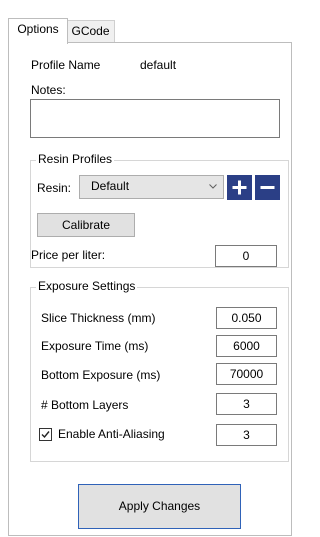 The width and height of the screenshot is (320, 537). What do you see at coordinates (158, 65) in the screenshot?
I see `profile-name-value: default` at bounding box center [158, 65].